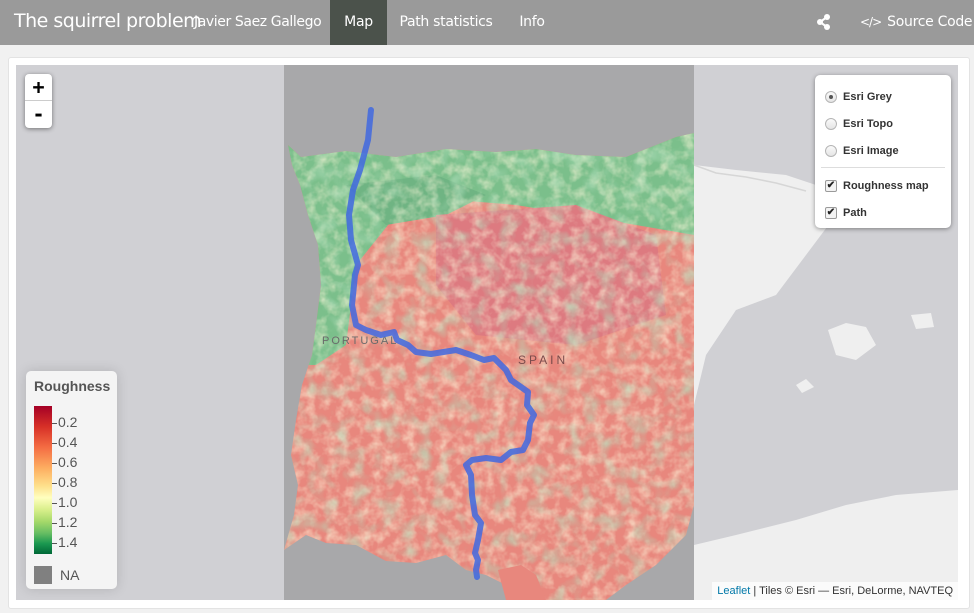 This screenshot has width=974, height=613. Describe the element at coordinates (871, 22) in the screenshot. I see `code-icon: </>` at that location.